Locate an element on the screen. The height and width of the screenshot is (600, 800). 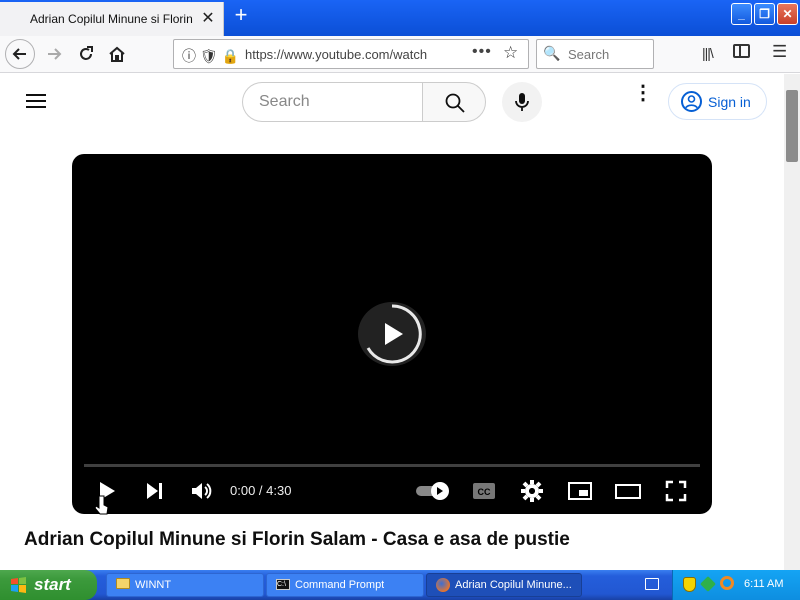
time-display: 0:00 / 4:30 is located at coordinates (261, 490).